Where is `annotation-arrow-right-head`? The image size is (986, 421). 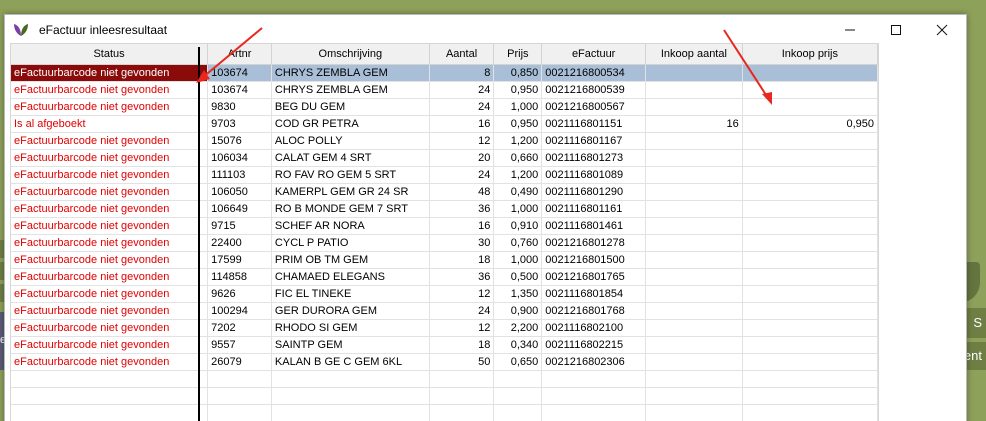
annotation-arrow-right-head is located at coordinates (767, 98).